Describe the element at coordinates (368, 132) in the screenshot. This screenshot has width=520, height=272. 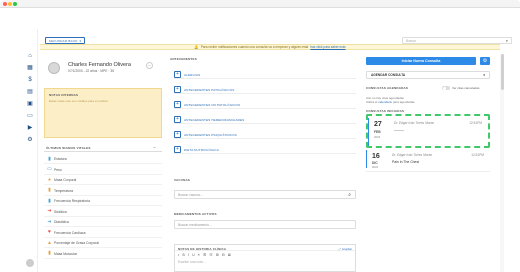
I see `selected-indicator` at that location.